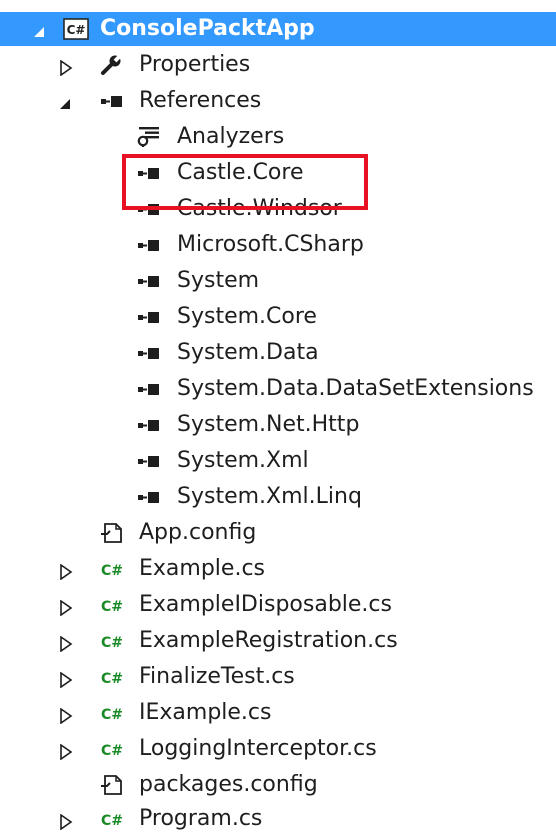 The image size is (556, 836). I want to click on reference-label: System.Net.Http, so click(268, 424).